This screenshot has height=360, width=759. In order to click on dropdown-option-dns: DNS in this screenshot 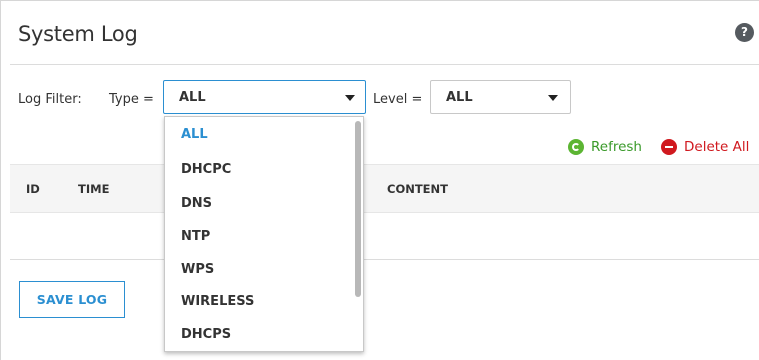, I will do `click(196, 203)`.